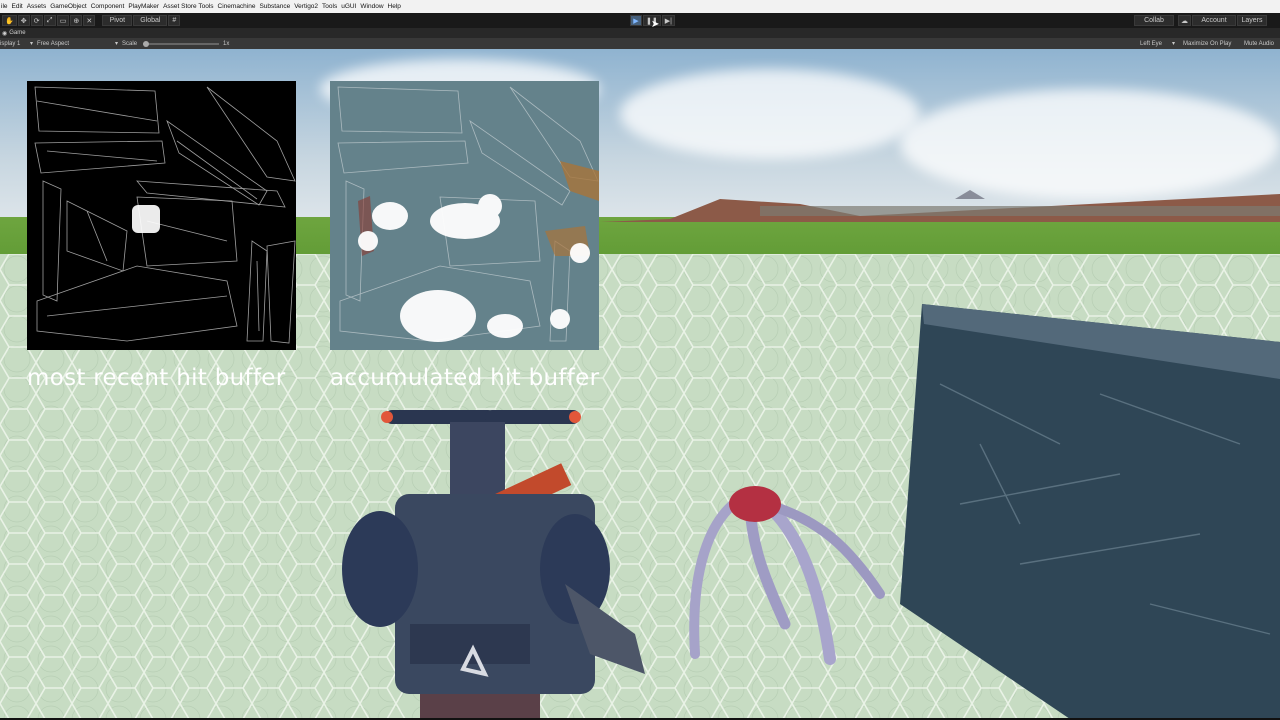  I want to click on cloud-icon: ☁, so click(1184, 20).